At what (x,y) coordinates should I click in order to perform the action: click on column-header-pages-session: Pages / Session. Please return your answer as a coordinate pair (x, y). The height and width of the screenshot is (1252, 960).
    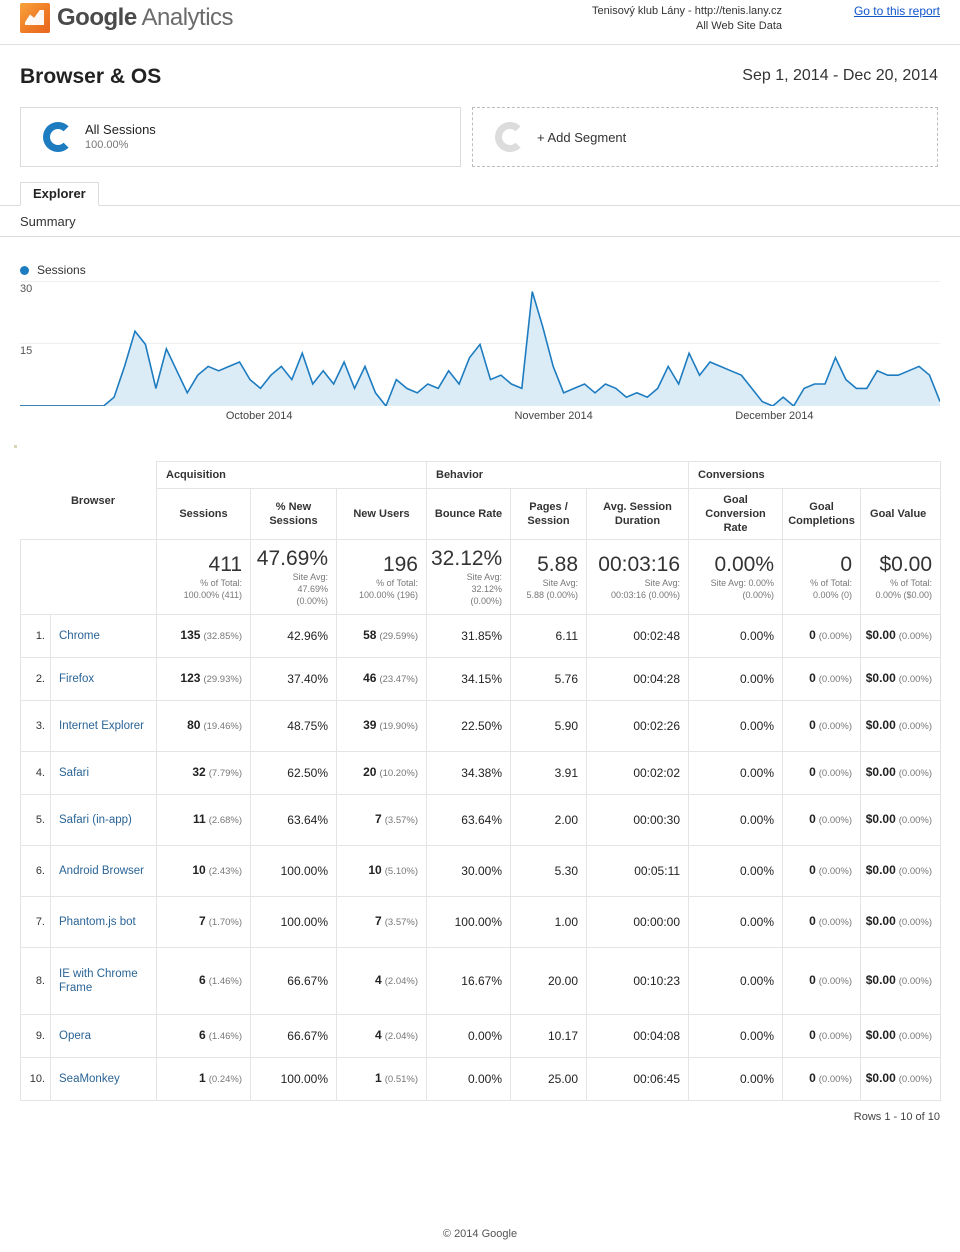
    Looking at the image, I should click on (548, 514).